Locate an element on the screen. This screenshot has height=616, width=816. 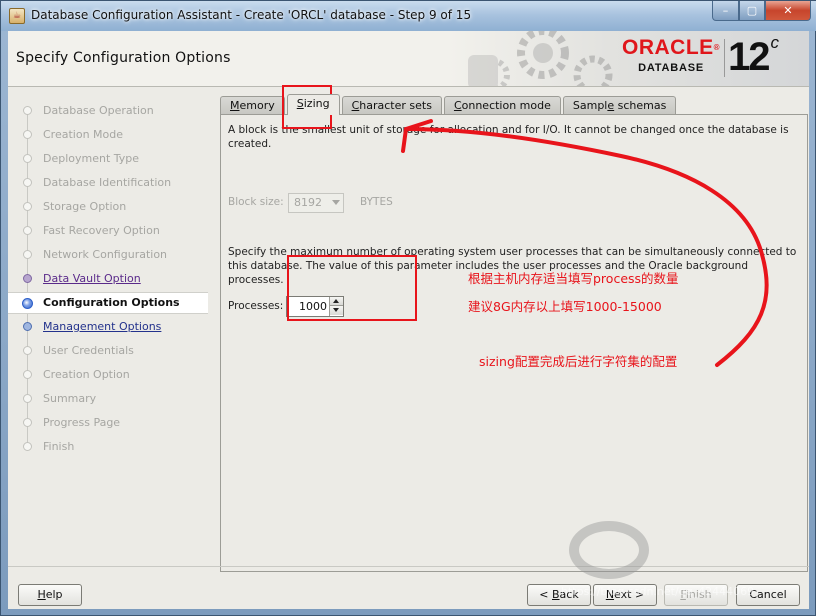
tab-character-sets: Character sets is located at coordinates (391, 105).